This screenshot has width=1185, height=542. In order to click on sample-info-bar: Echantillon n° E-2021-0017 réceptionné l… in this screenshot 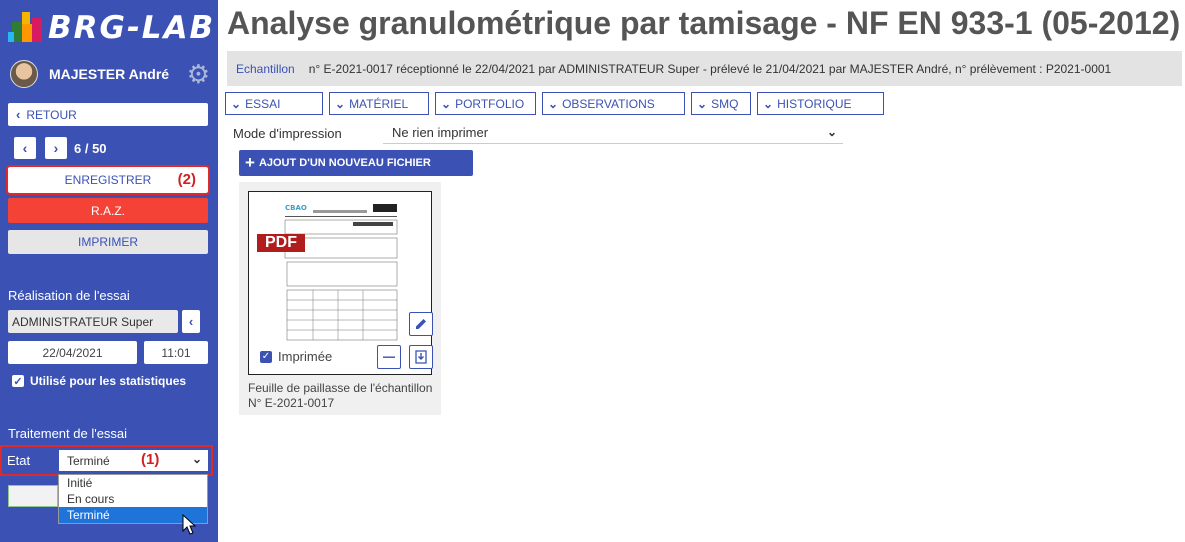, I will do `click(704, 68)`.